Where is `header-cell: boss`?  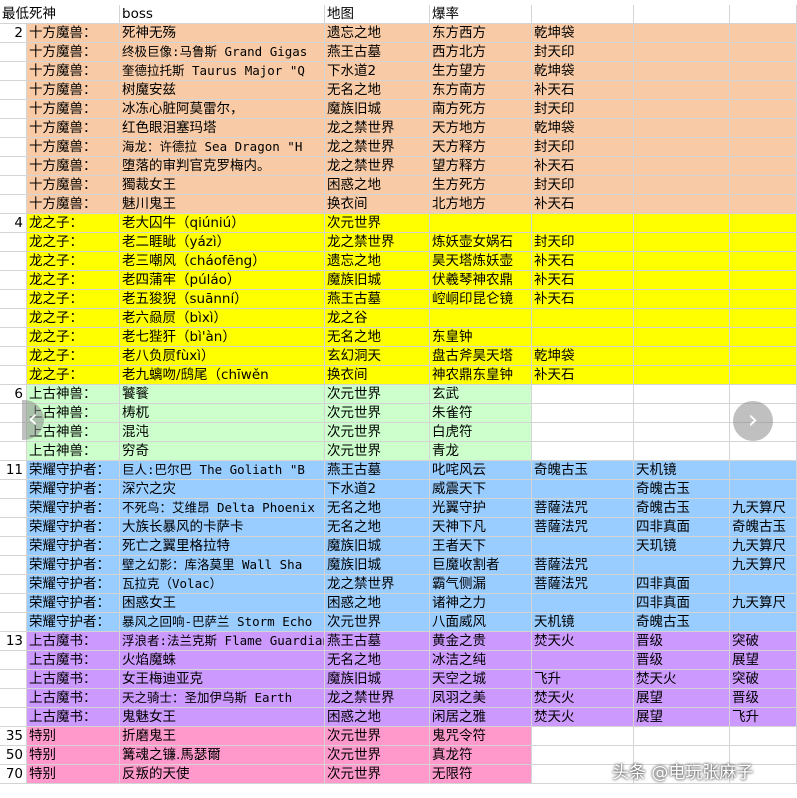 header-cell: boss is located at coordinates (222, 14).